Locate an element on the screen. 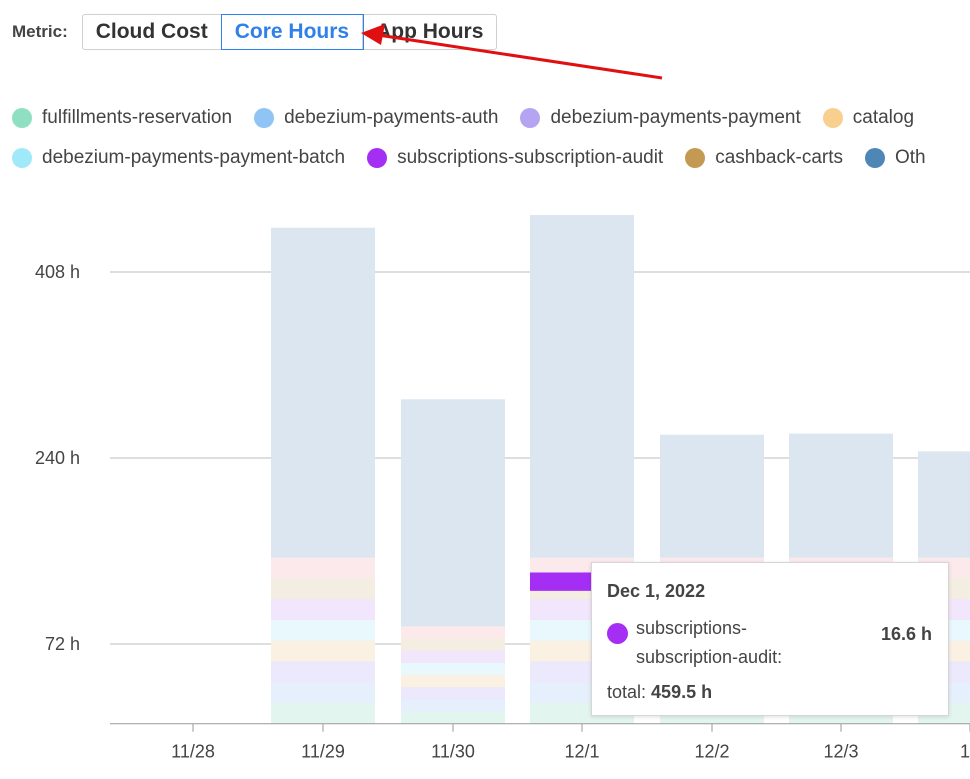  x-tick-label: 12/3 is located at coordinates (840, 752).